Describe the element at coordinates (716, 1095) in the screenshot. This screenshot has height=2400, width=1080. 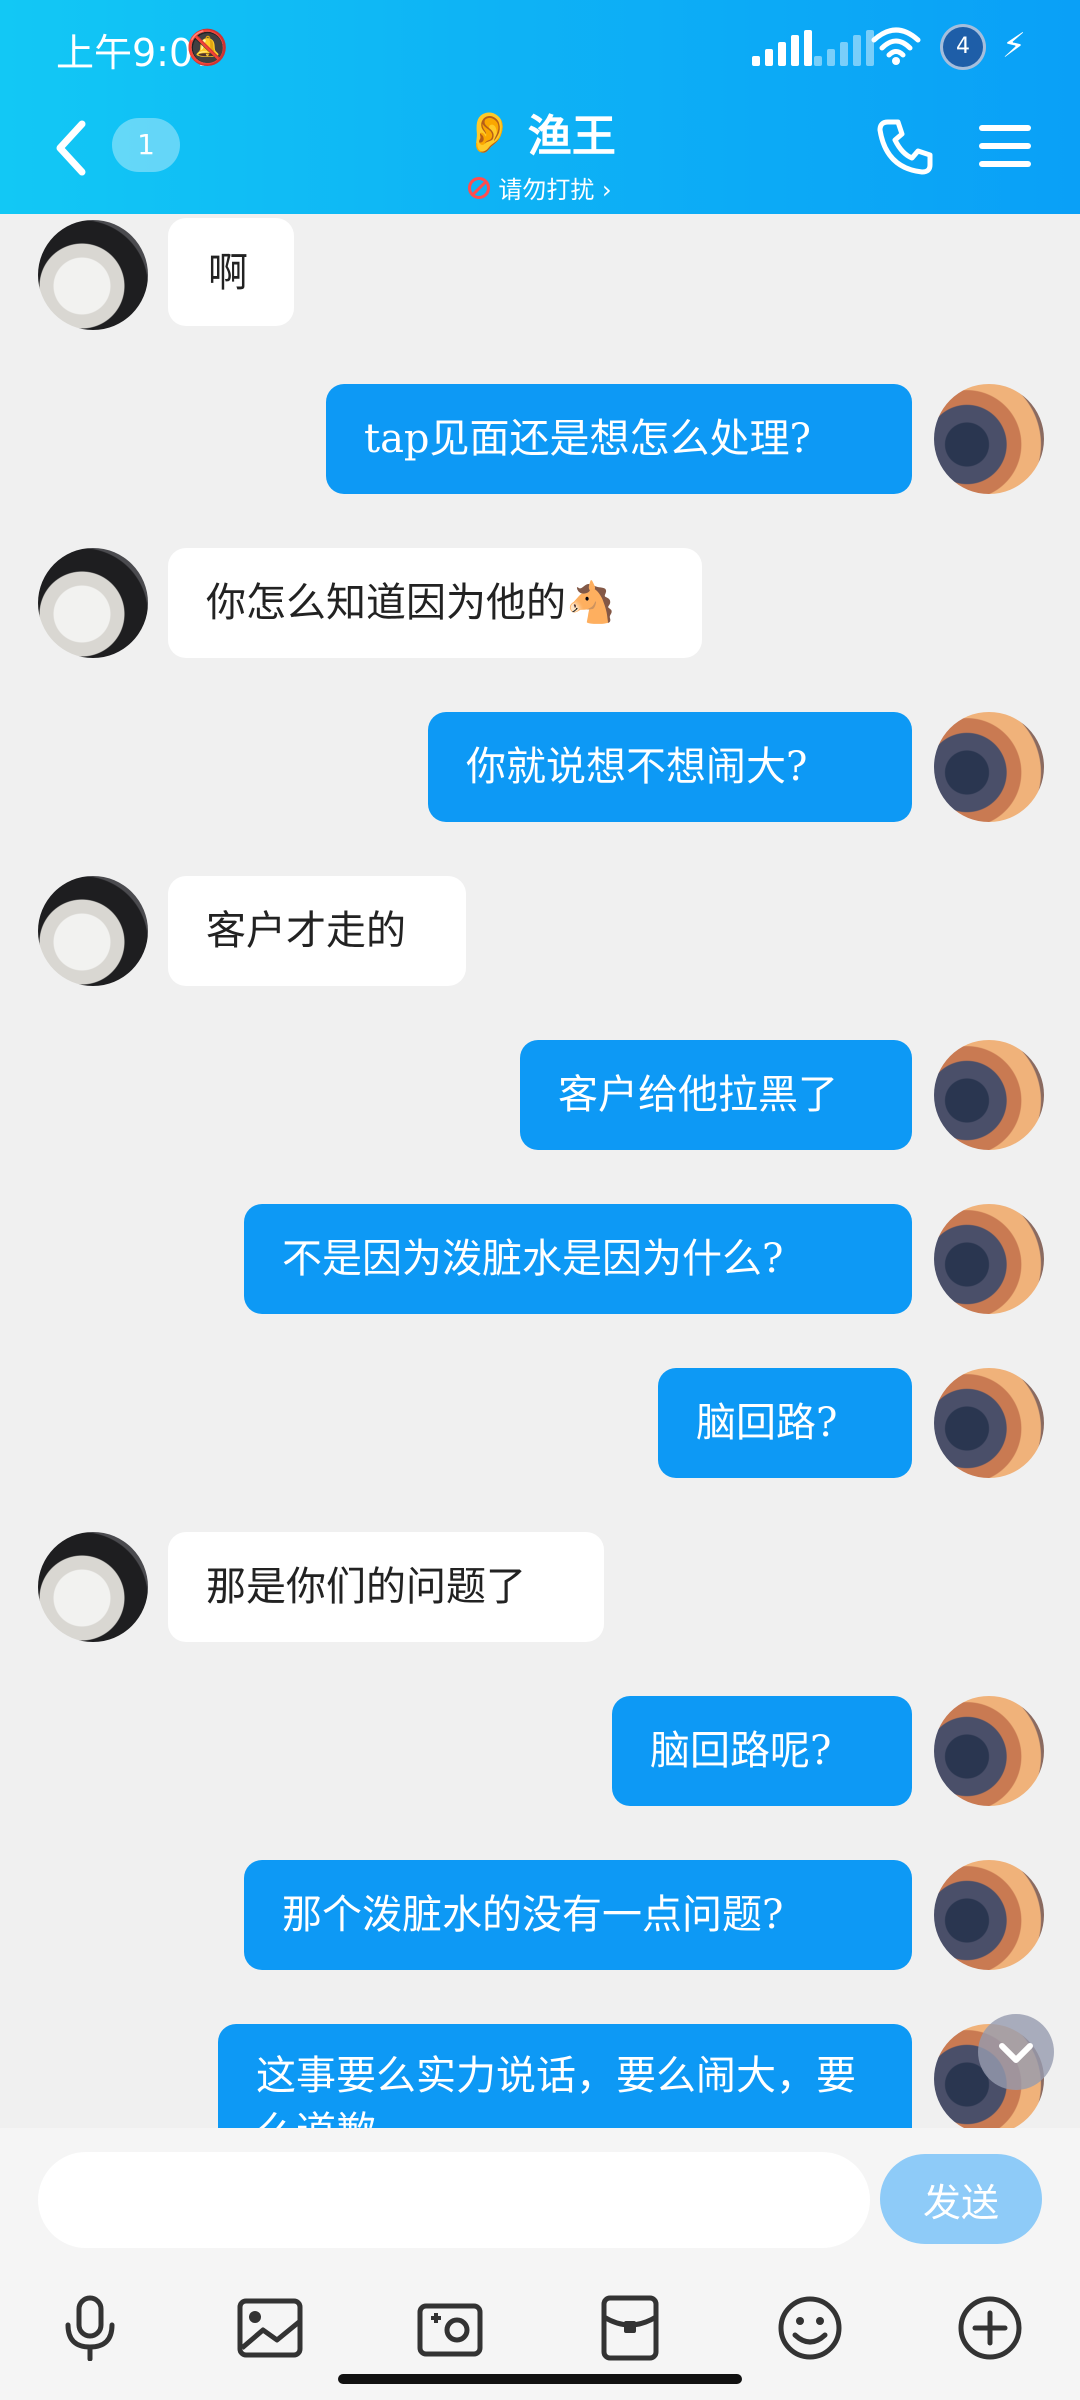
I see `message-bubble: 客户给他拉黑了` at that location.